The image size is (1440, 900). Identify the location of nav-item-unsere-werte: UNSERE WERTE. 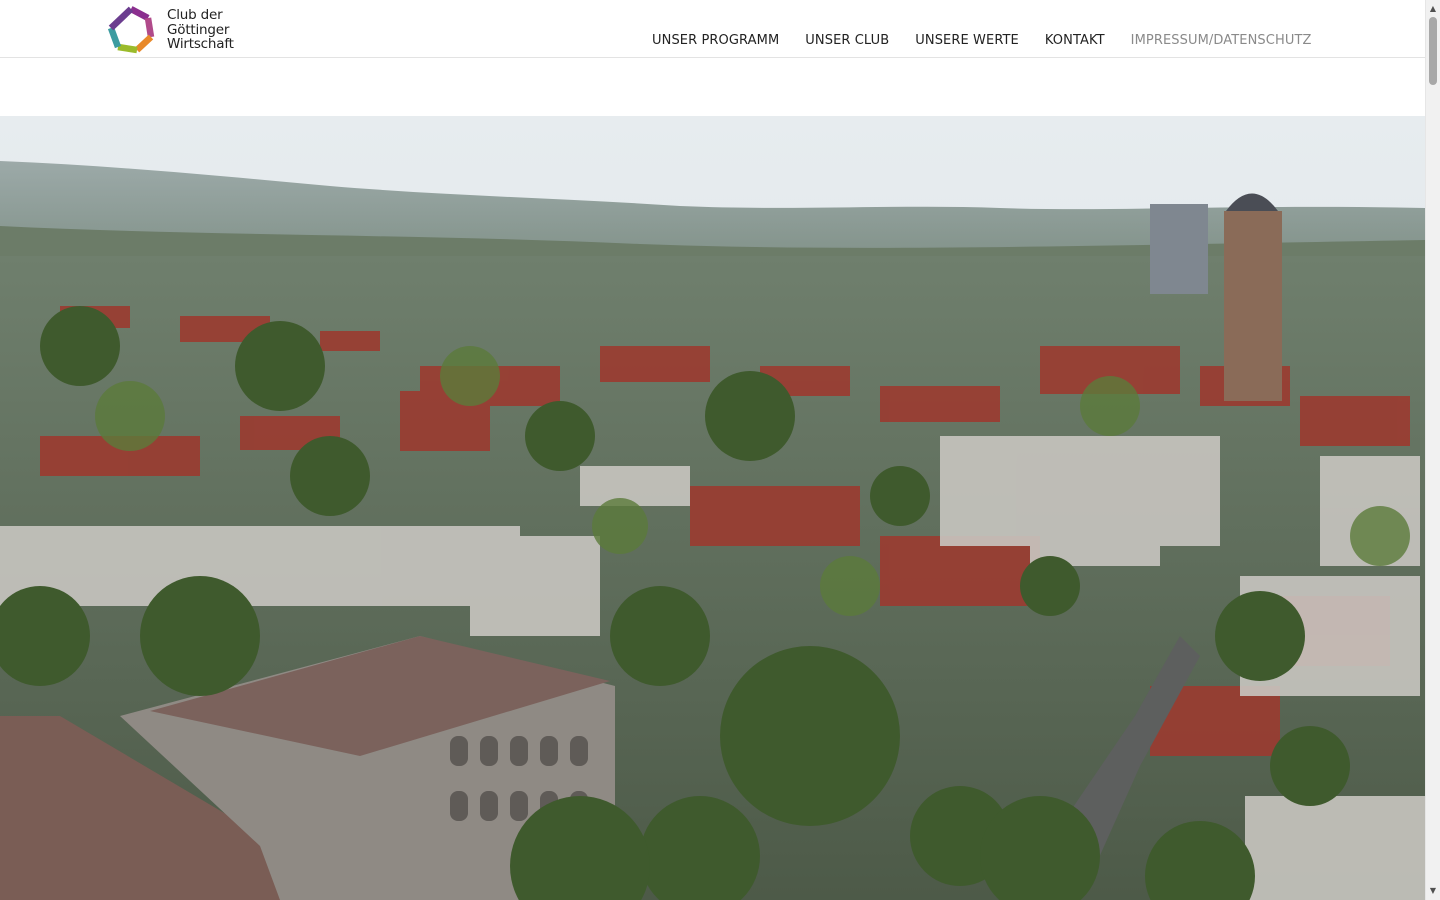
(967, 41).